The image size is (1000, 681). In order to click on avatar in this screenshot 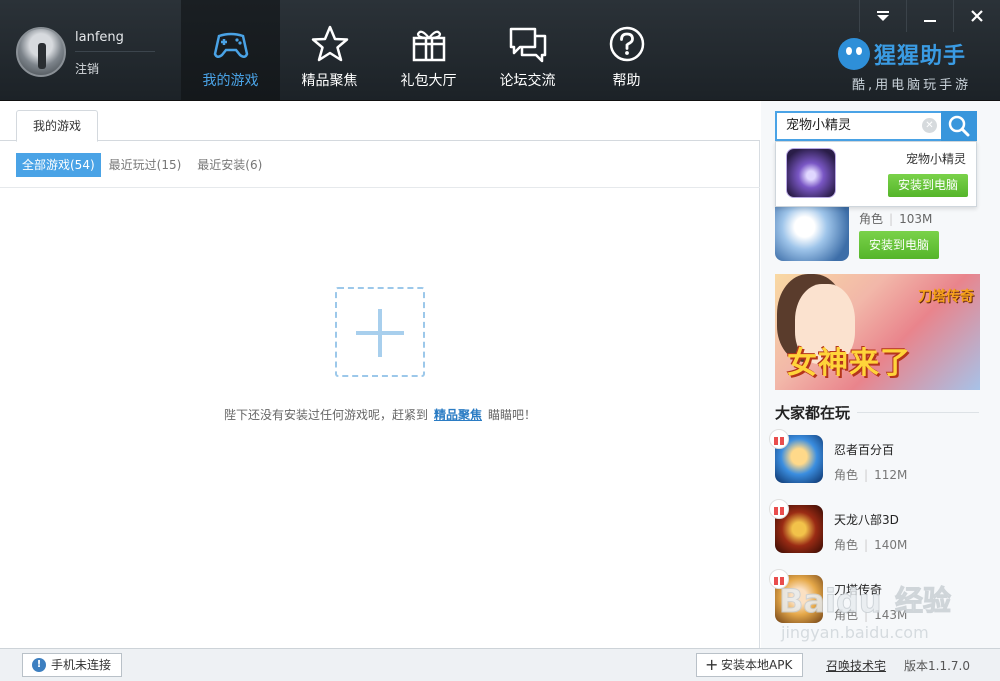, I will do `click(41, 52)`.